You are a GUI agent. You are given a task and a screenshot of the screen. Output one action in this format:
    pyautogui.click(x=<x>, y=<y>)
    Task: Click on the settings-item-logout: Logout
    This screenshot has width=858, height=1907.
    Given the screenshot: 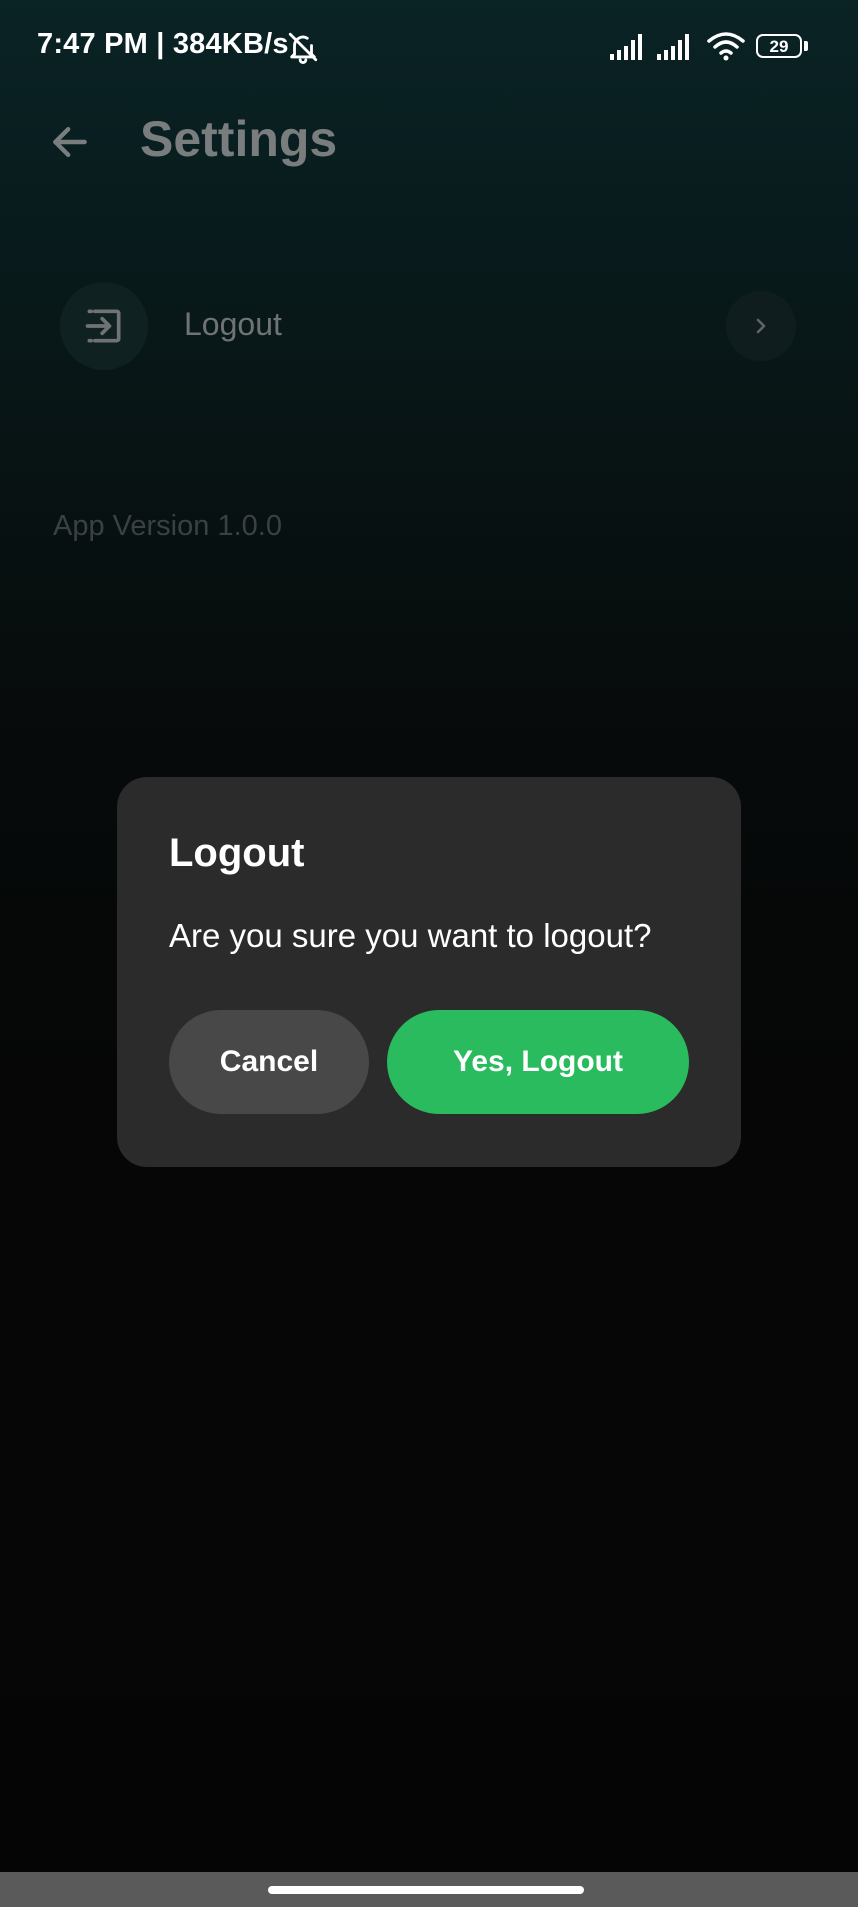 What is the action you would take?
    pyautogui.click(x=430, y=326)
    